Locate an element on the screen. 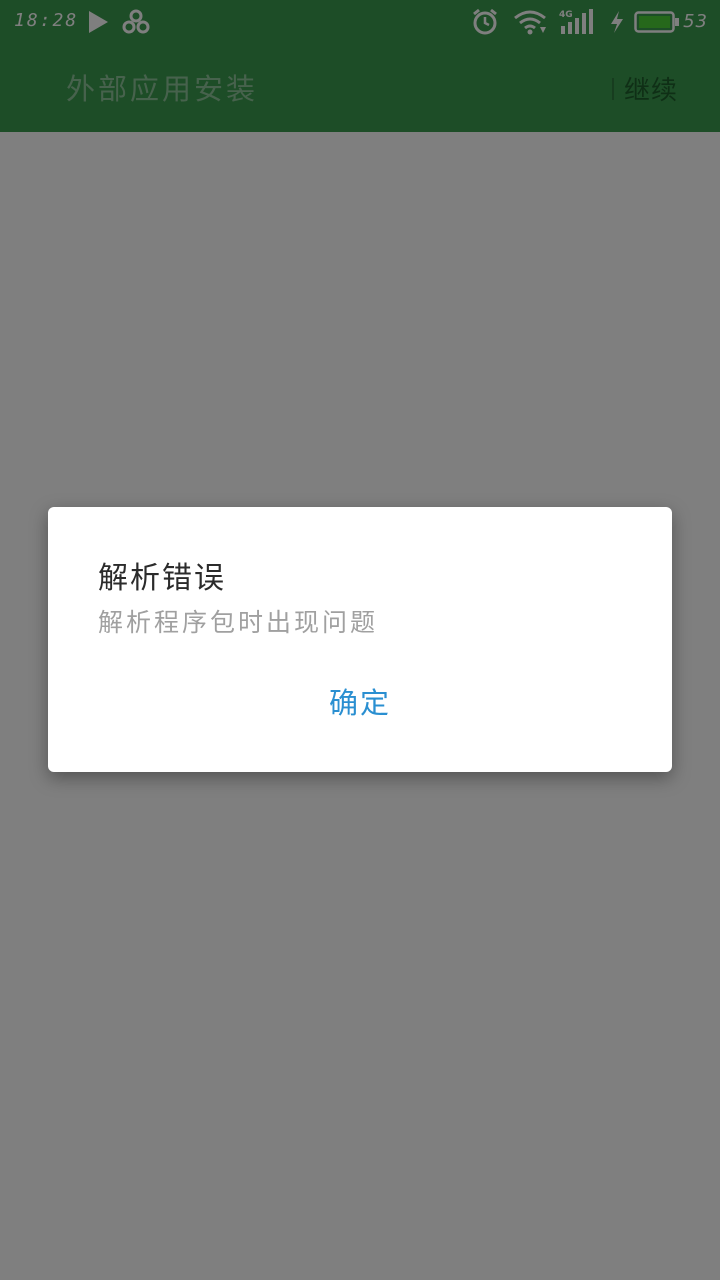 This screenshot has height=1280, width=720. dialog-title: 解析错误 is located at coordinates (162, 578).